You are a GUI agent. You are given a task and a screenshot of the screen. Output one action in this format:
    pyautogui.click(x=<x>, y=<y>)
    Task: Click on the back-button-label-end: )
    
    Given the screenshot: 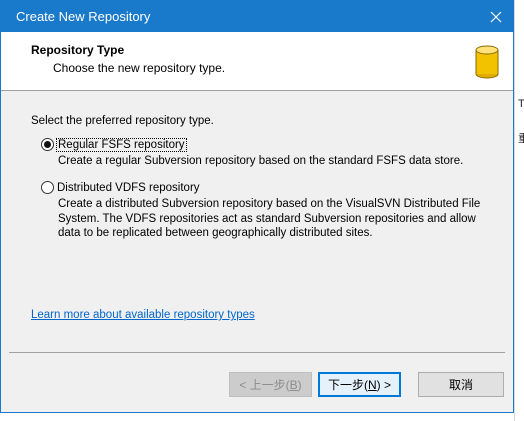 What is the action you would take?
    pyautogui.click(x=299, y=384)
    